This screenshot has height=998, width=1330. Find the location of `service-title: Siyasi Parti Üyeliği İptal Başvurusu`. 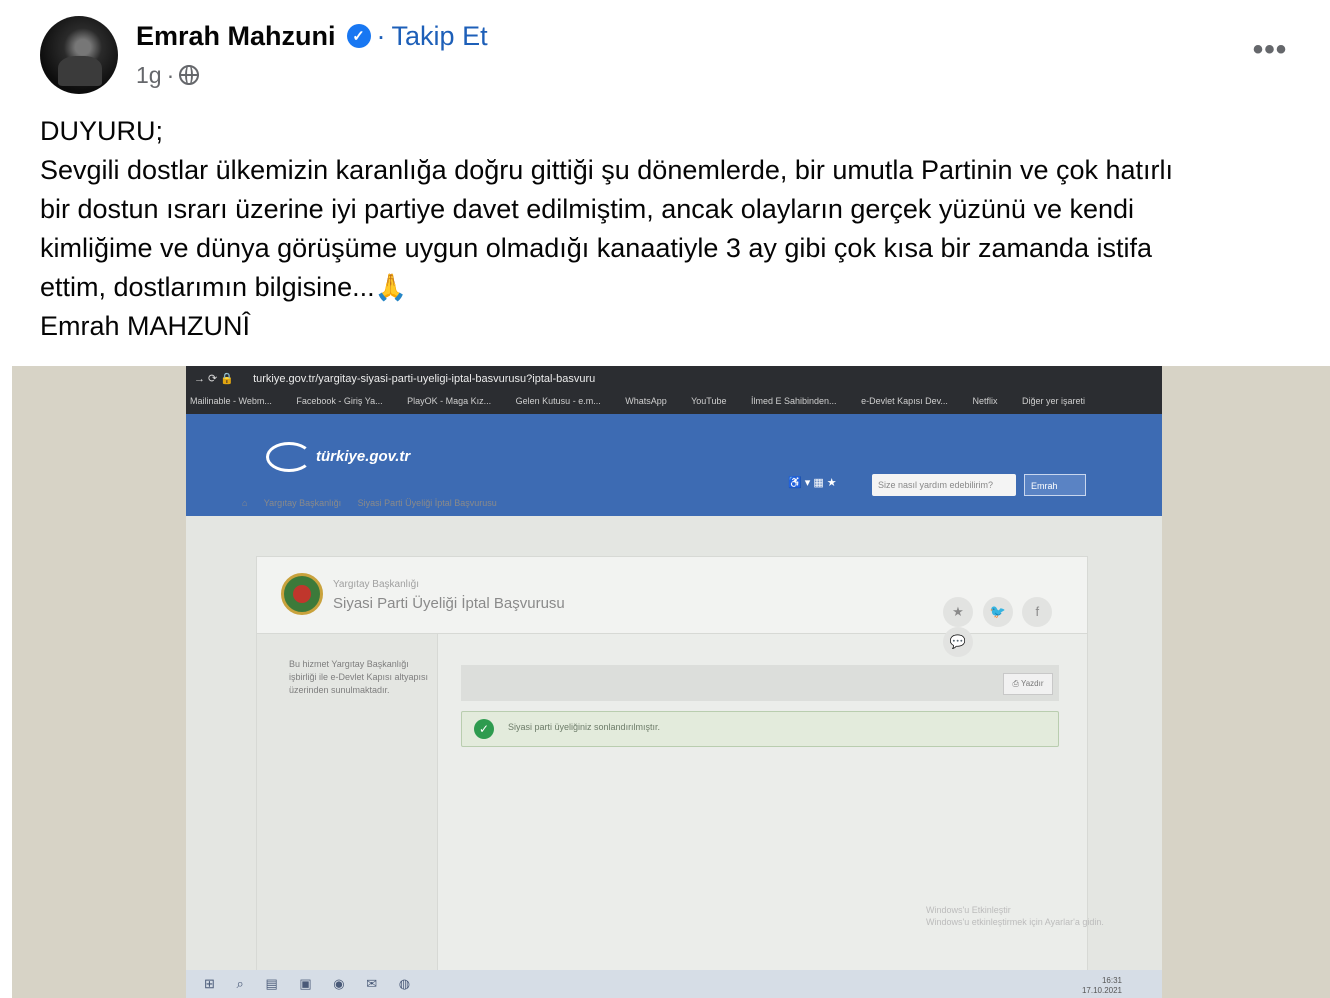

service-title: Siyasi Parti Üyeliği İptal Başvurusu is located at coordinates (449, 603).